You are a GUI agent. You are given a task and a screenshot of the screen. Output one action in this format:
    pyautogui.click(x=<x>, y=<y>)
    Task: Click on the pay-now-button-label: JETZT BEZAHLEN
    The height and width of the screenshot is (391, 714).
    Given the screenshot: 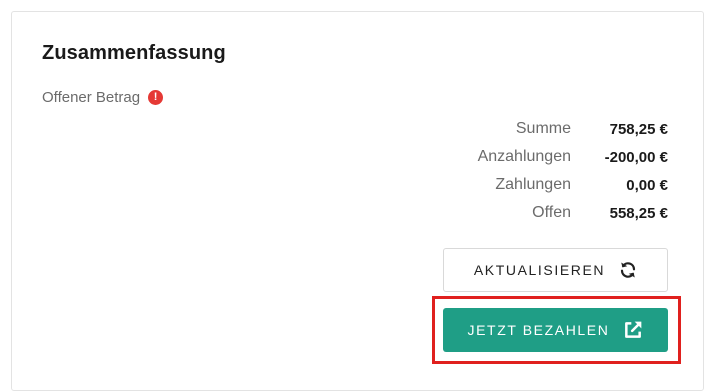 What is the action you would take?
    pyautogui.click(x=538, y=330)
    